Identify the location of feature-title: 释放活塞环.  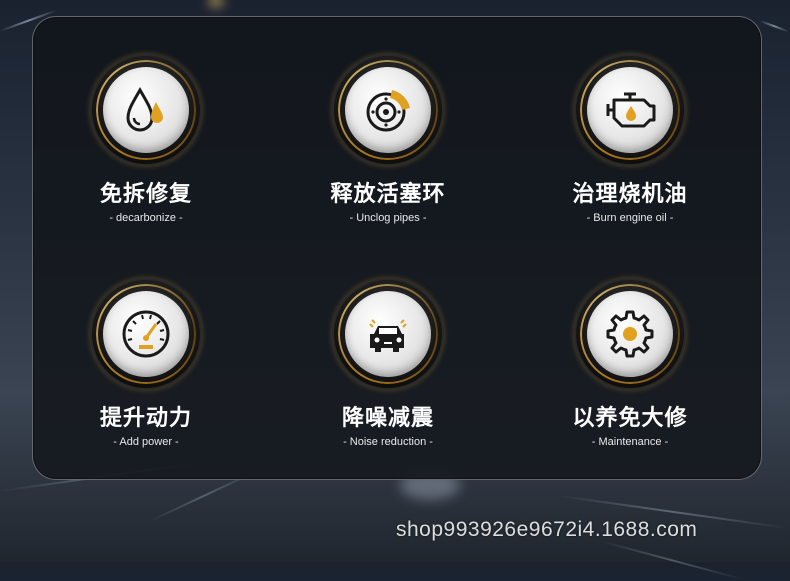
(388, 194).